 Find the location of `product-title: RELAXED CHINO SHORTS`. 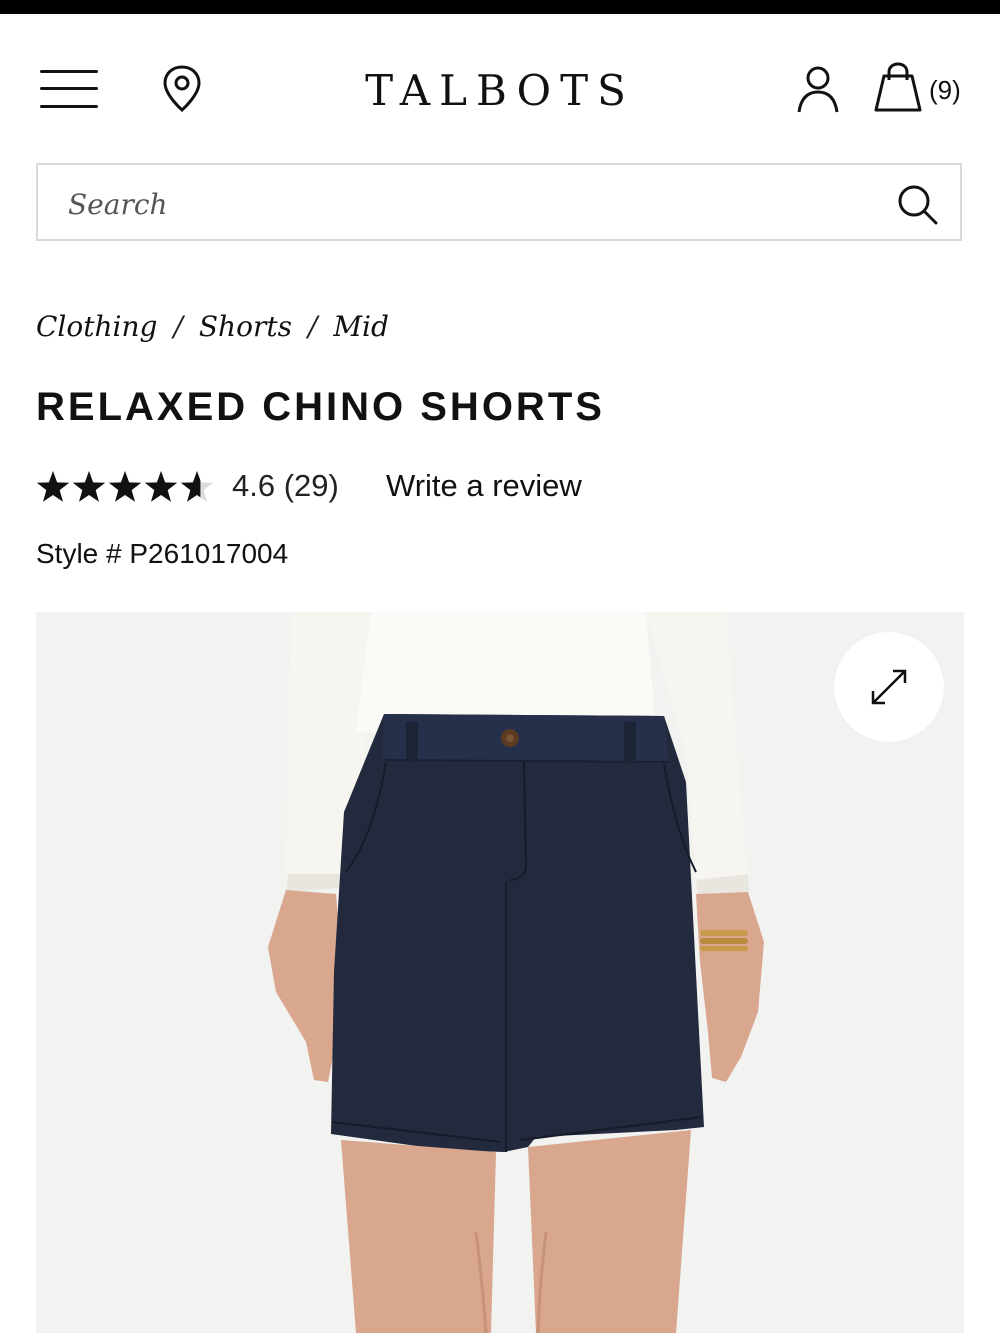

product-title: RELAXED CHINO SHORTS is located at coordinates (320, 407).